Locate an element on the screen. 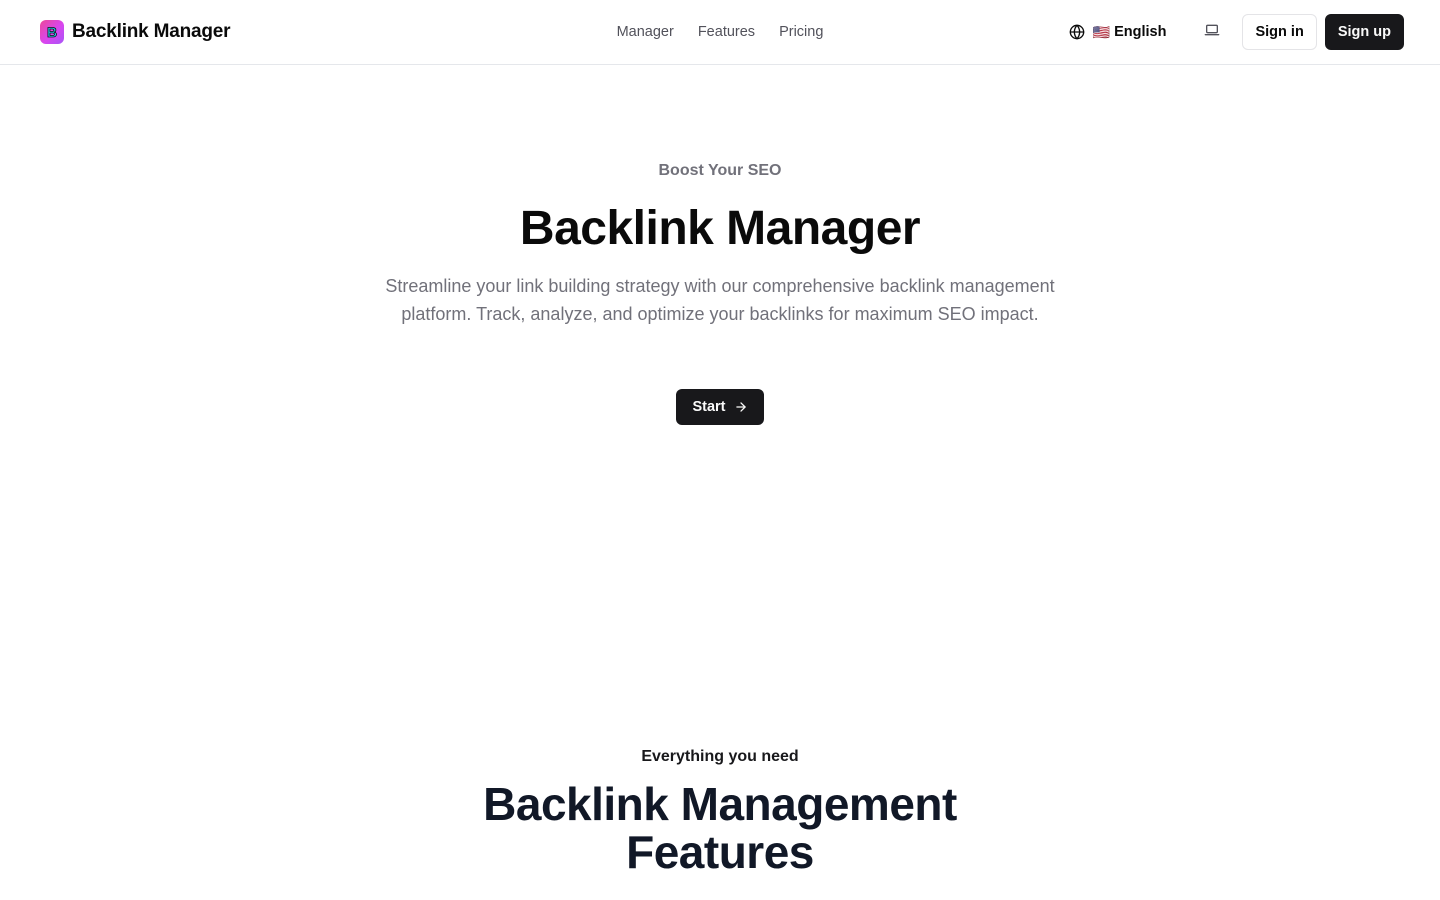 Image resolution: width=1440 pixels, height=900 pixels. language-label: English is located at coordinates (1140, 32).